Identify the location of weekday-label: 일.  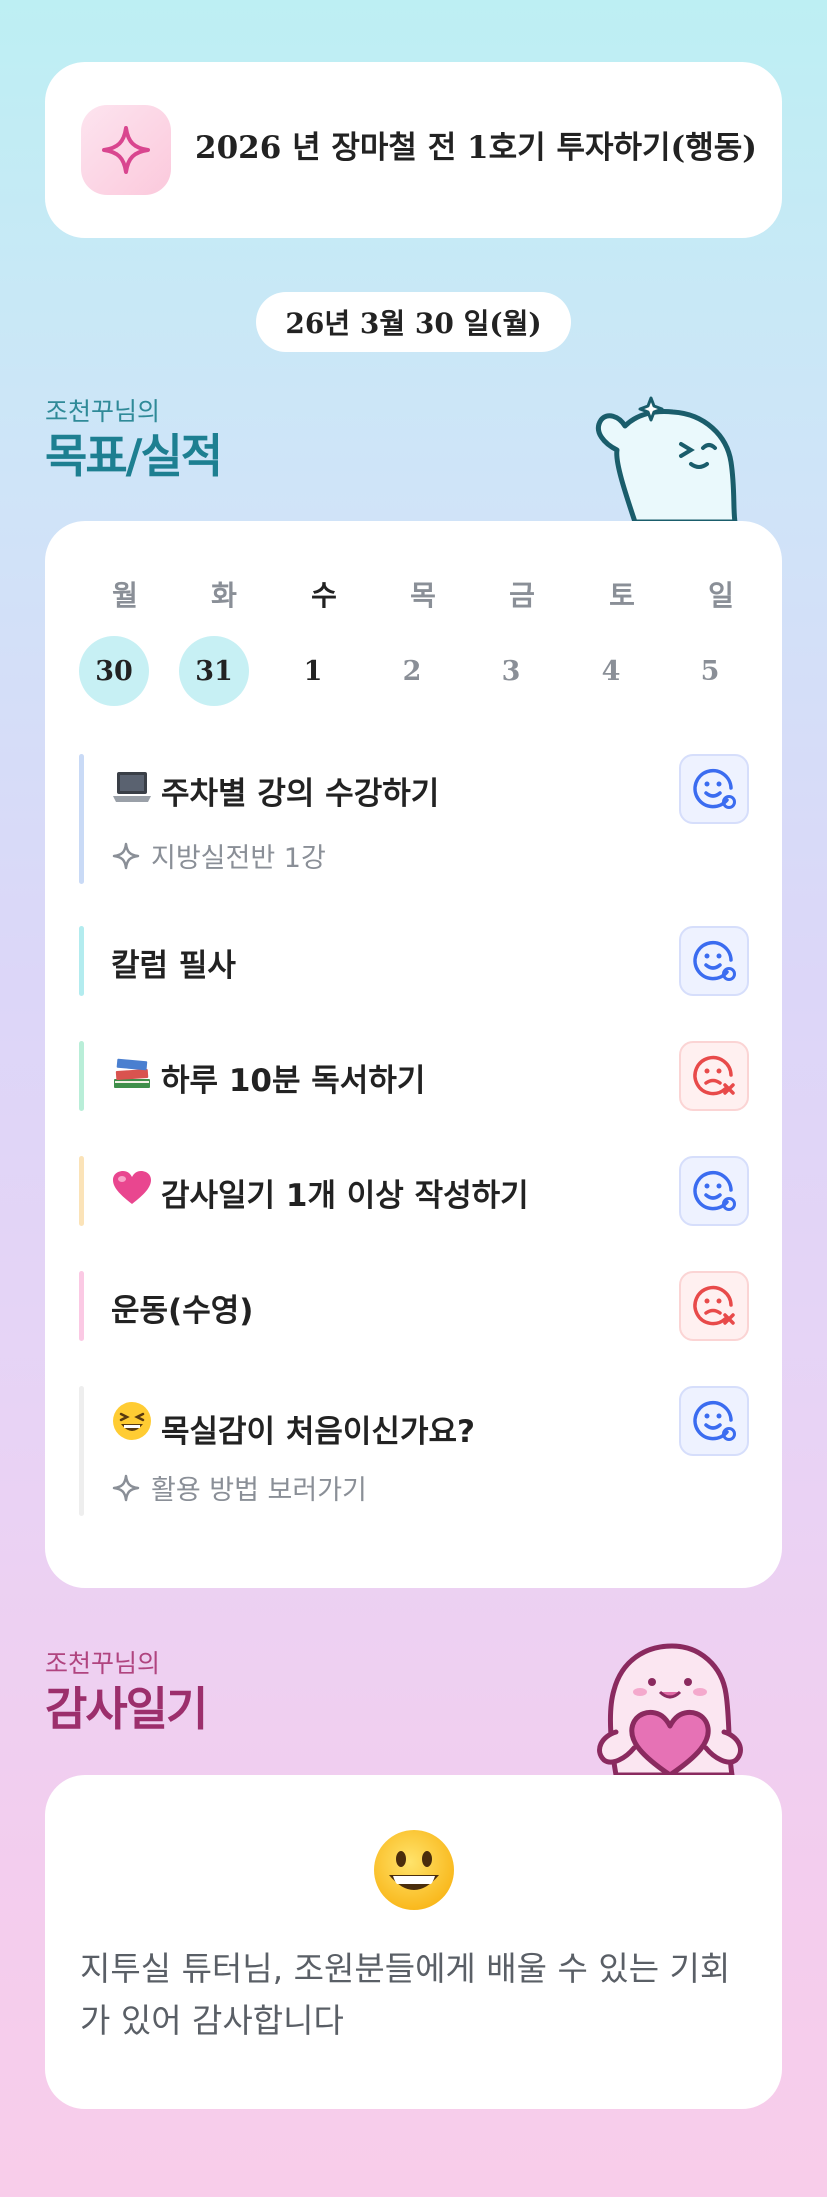
(721, 595).